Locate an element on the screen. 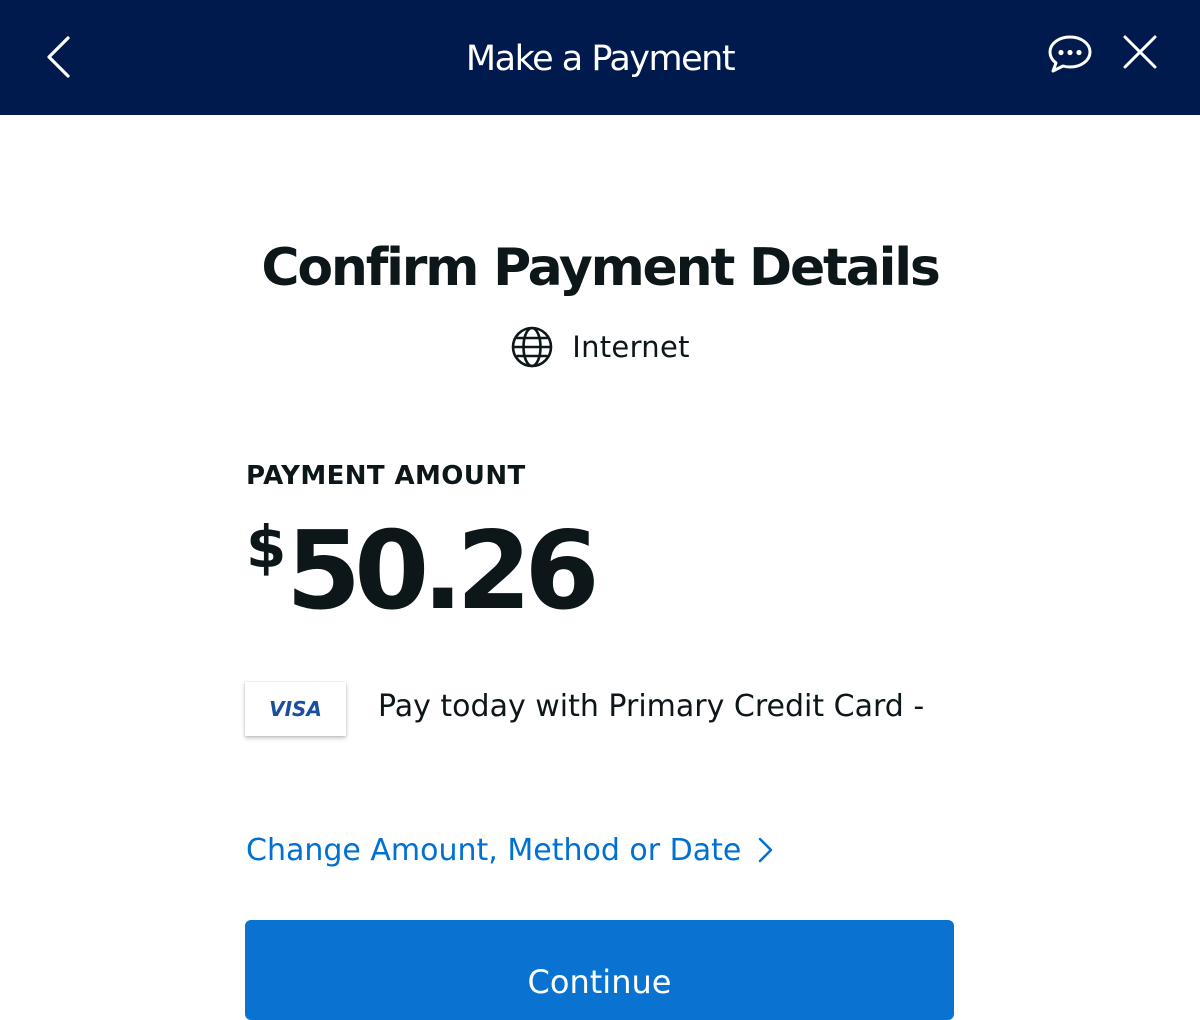  payment-amount-label: PAYMENT AMOUNT is located at coordinates (386, 476).